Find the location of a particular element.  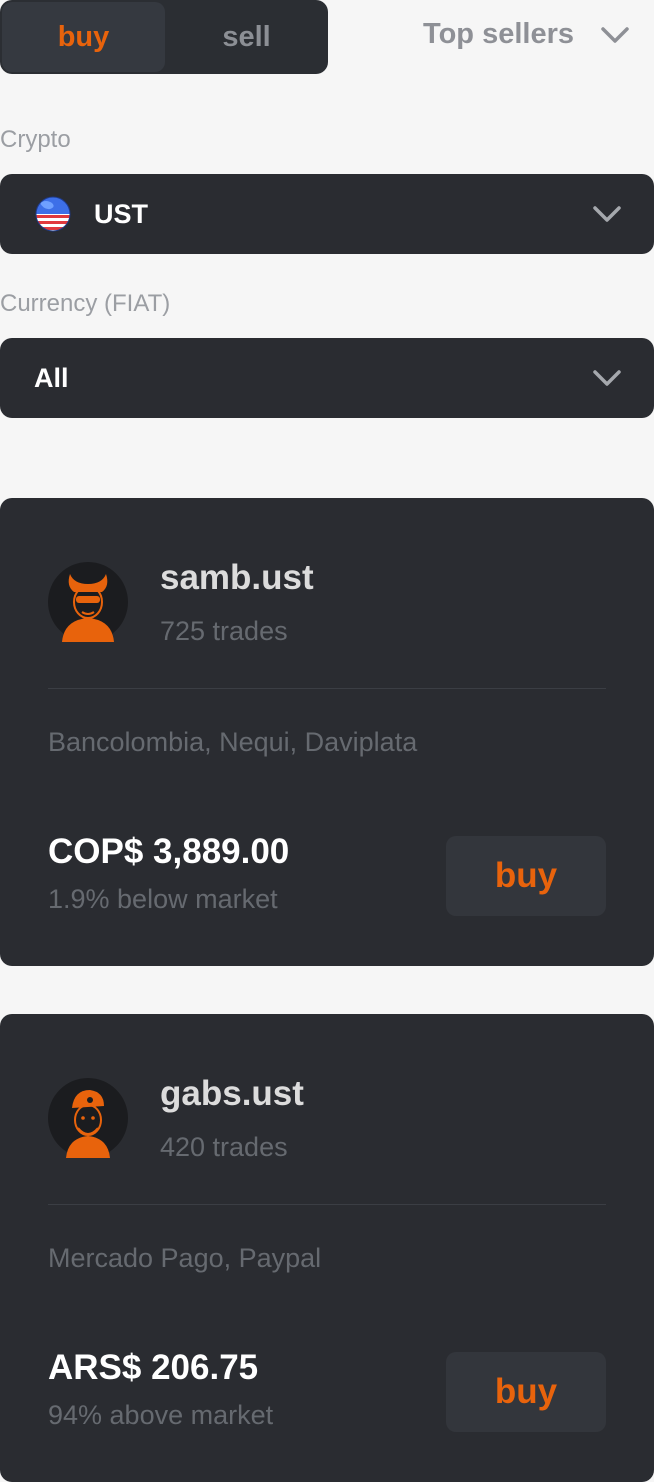

payment-methods: Bancolombia, Nequi, Daviplata is located at coordinates (233, 742).